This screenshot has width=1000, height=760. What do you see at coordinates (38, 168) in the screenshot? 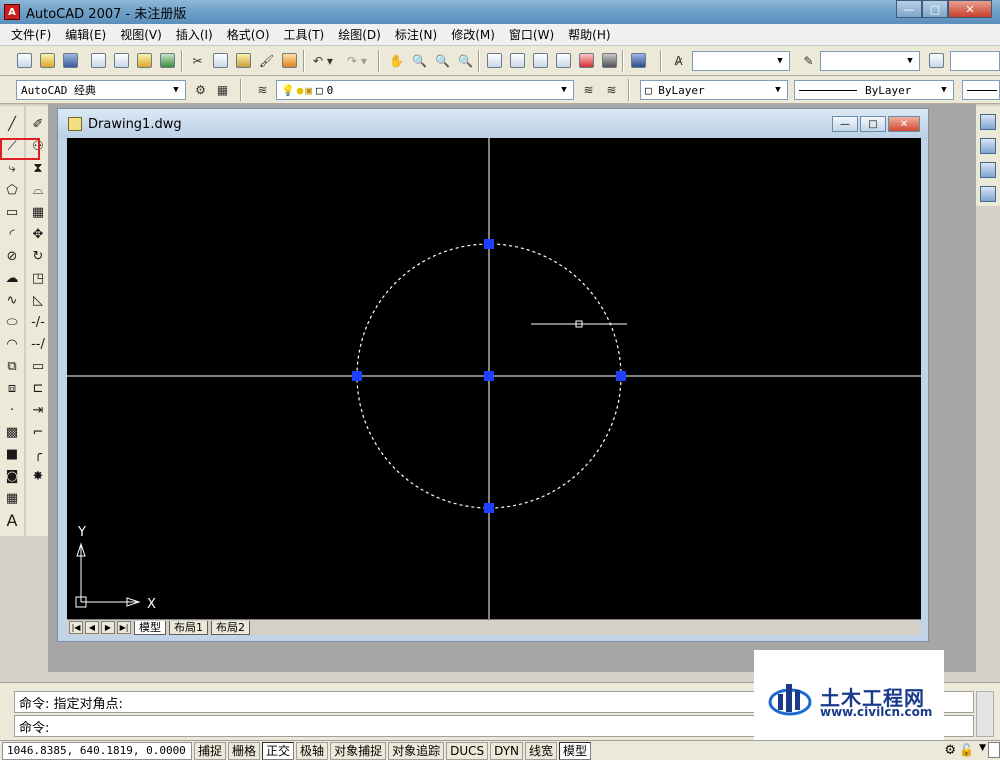
I see `mirror-icon: ⧗` at bounding box center [38, 168].